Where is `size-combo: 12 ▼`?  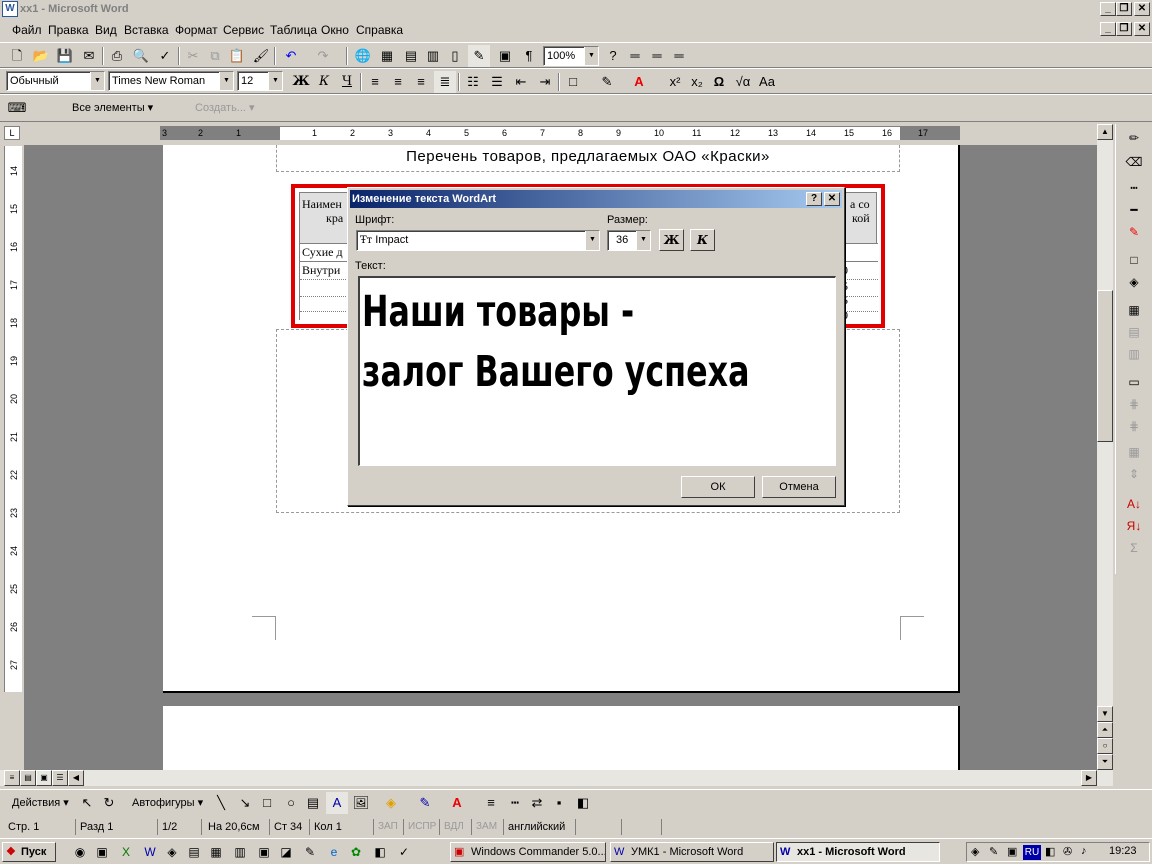
size-combo: 12 ▼ is located at coordinates (260, 81).